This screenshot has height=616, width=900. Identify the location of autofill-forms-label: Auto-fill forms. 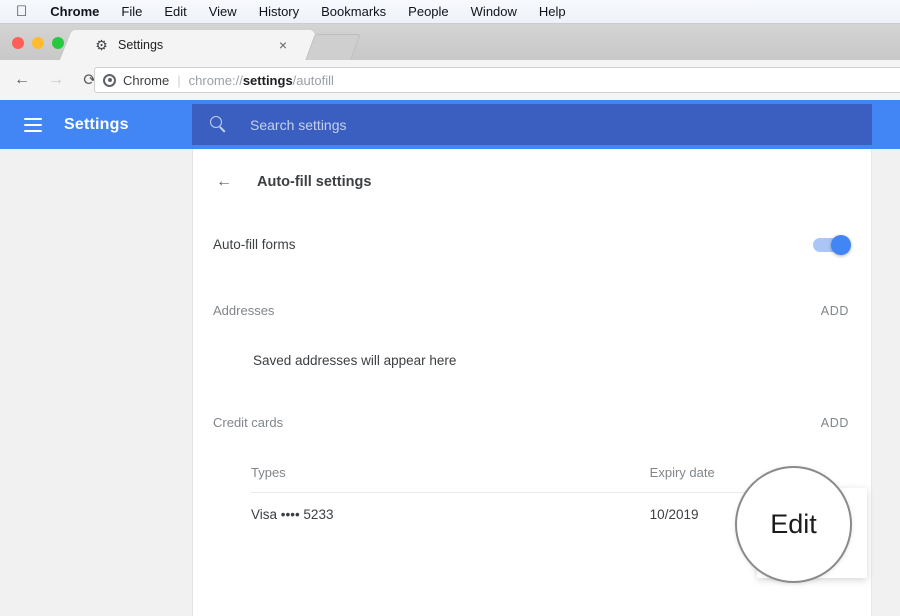
(254, 244).